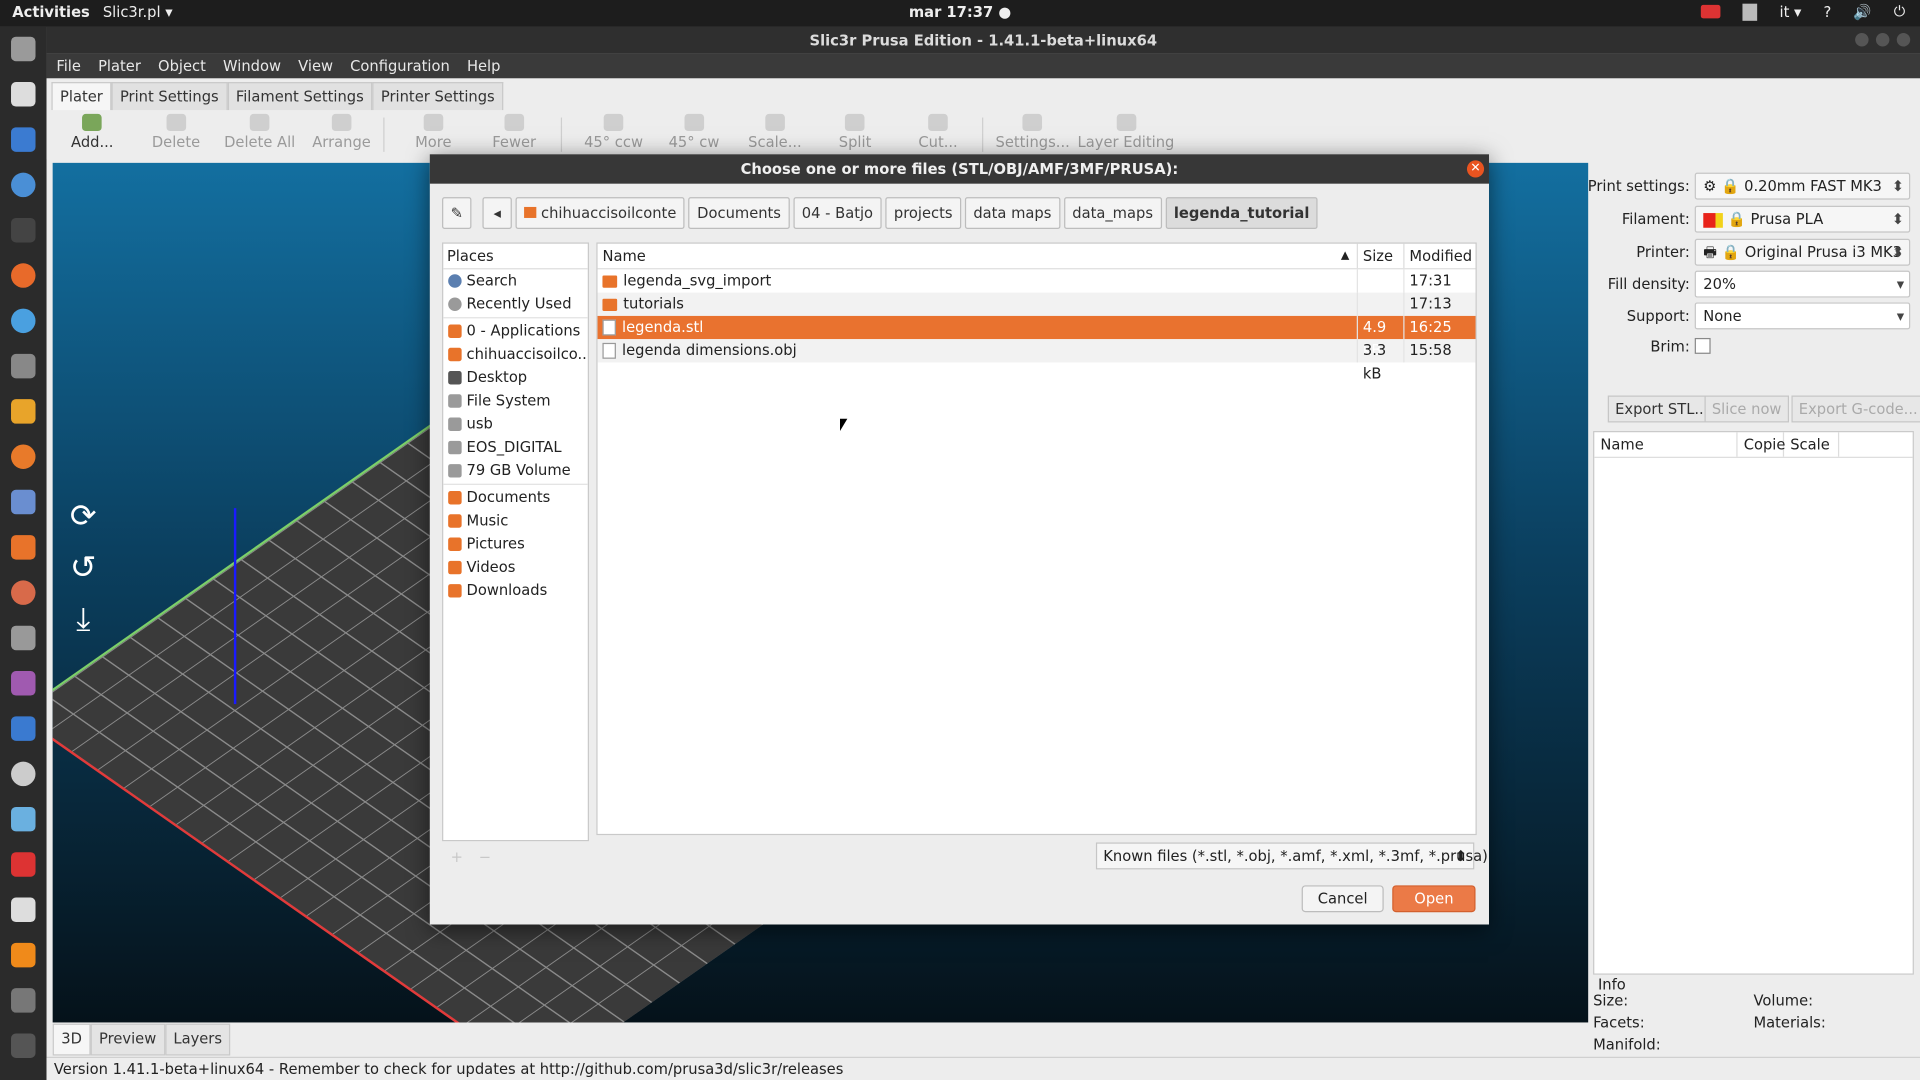 The image size is (1920, 1080). I want to click on printer-combo: 🖶 🔒 Original Prusa i3 MK3 ⬍, so click(1802, 252).